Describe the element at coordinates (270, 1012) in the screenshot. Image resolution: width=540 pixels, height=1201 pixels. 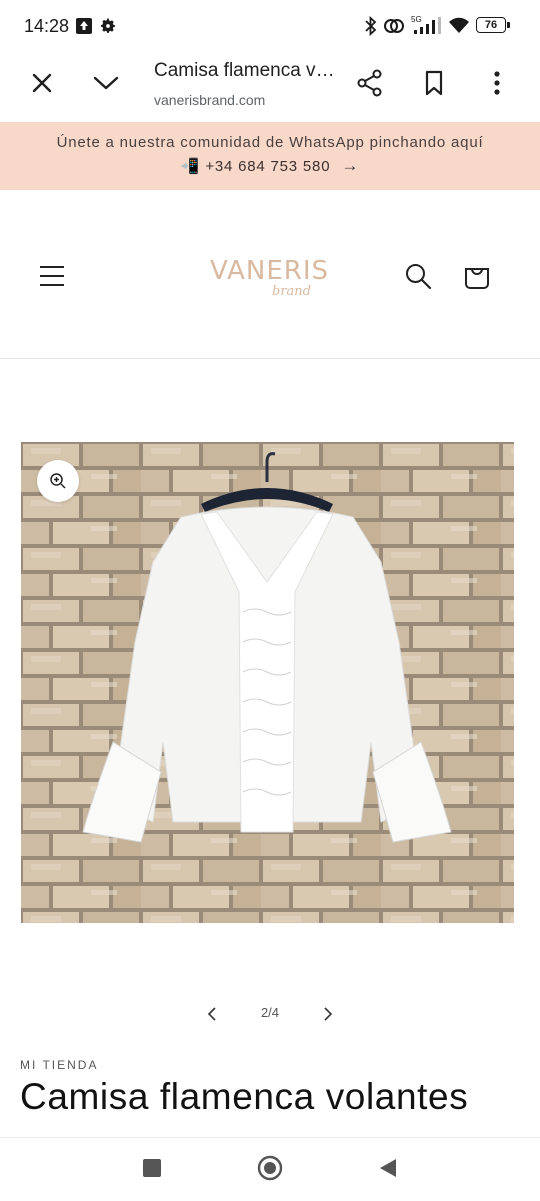
I see `gallery-counter: 2/4` at that location.